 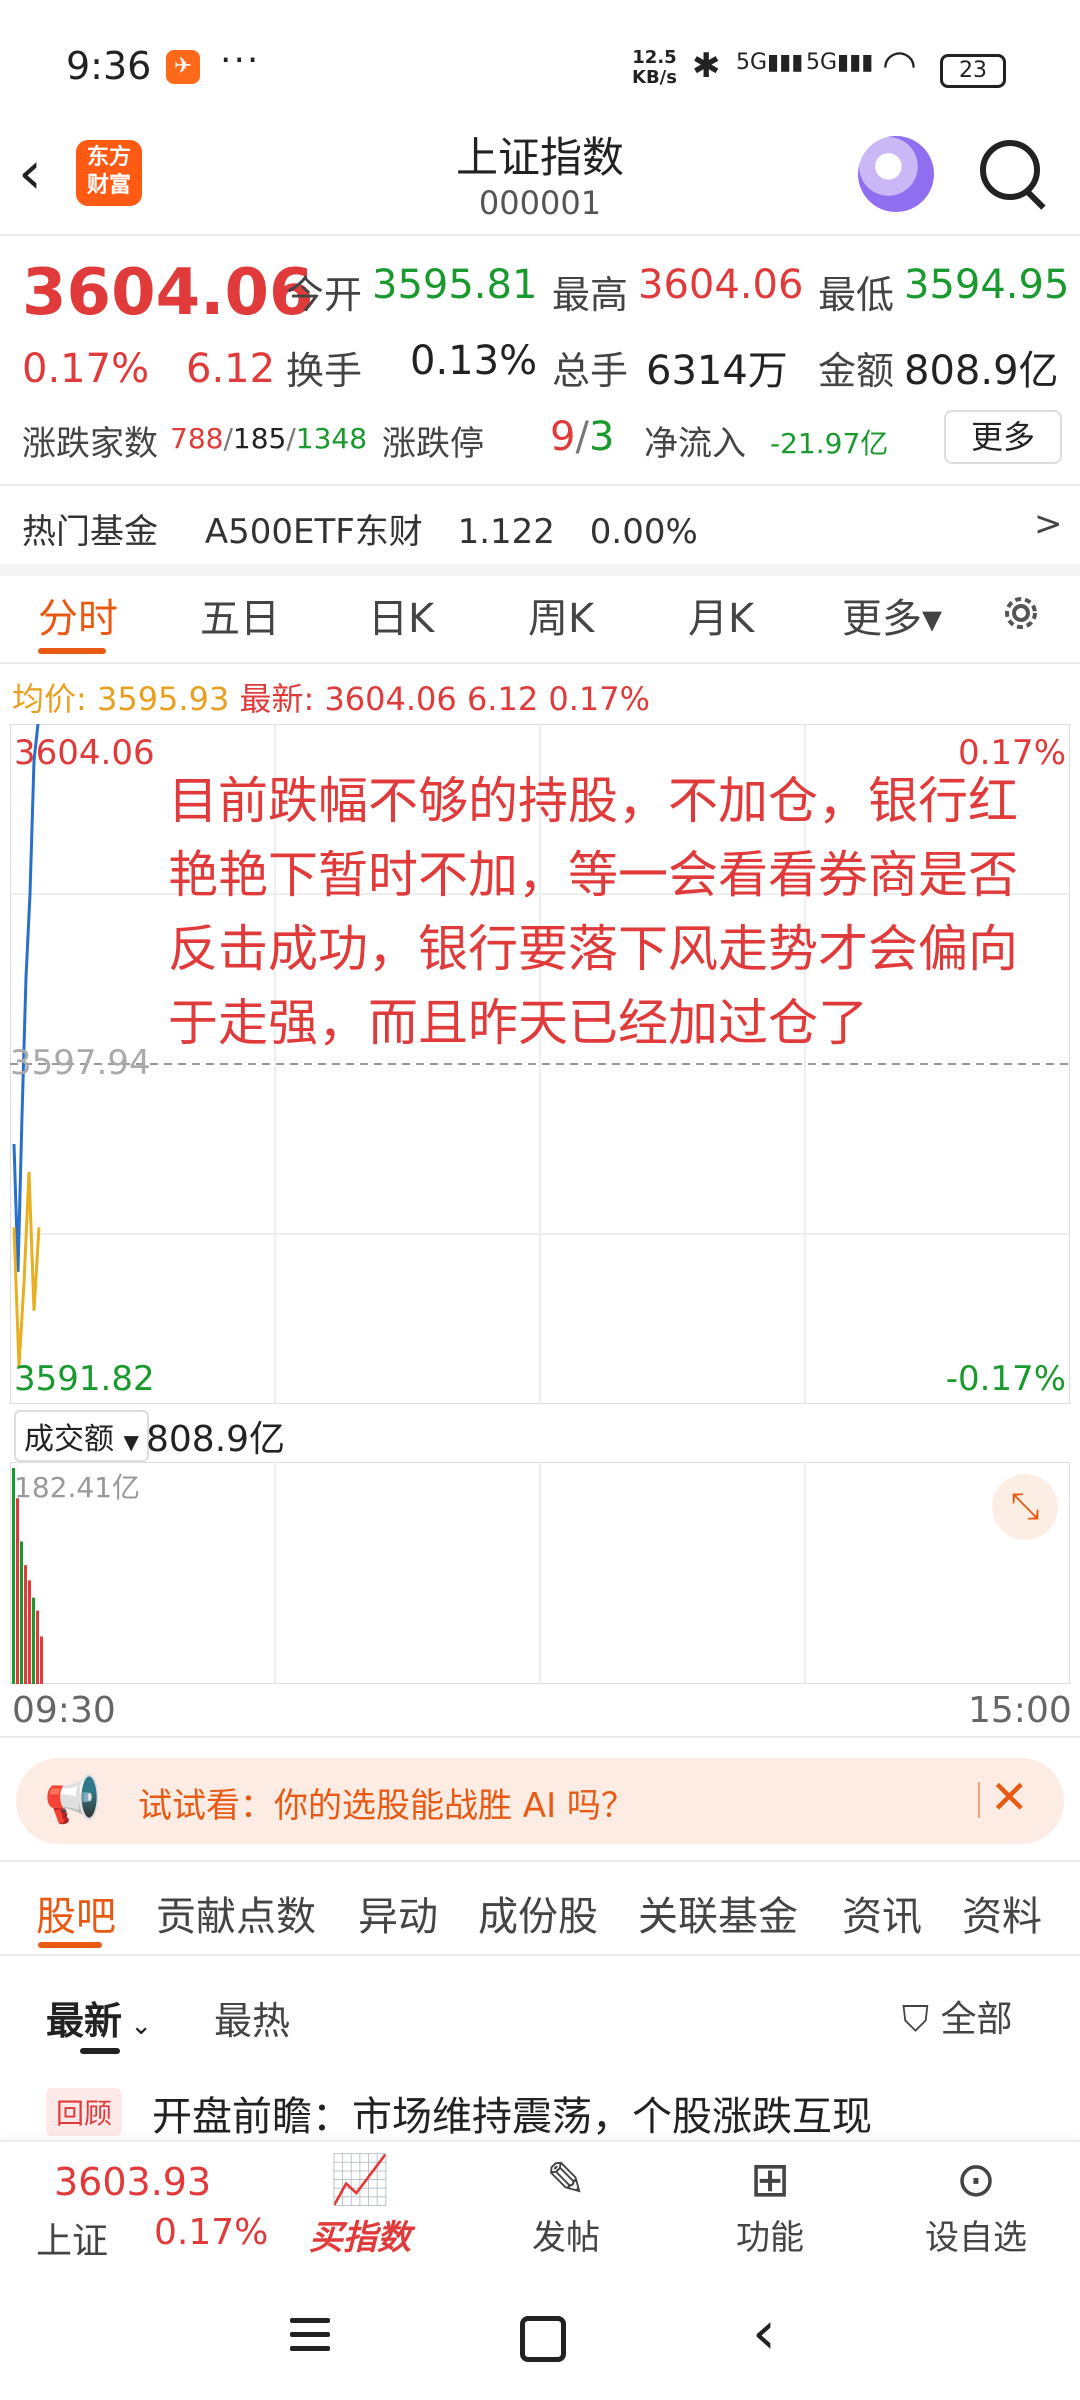 I want to click on gear-icon, so click(x=1021, y=613).